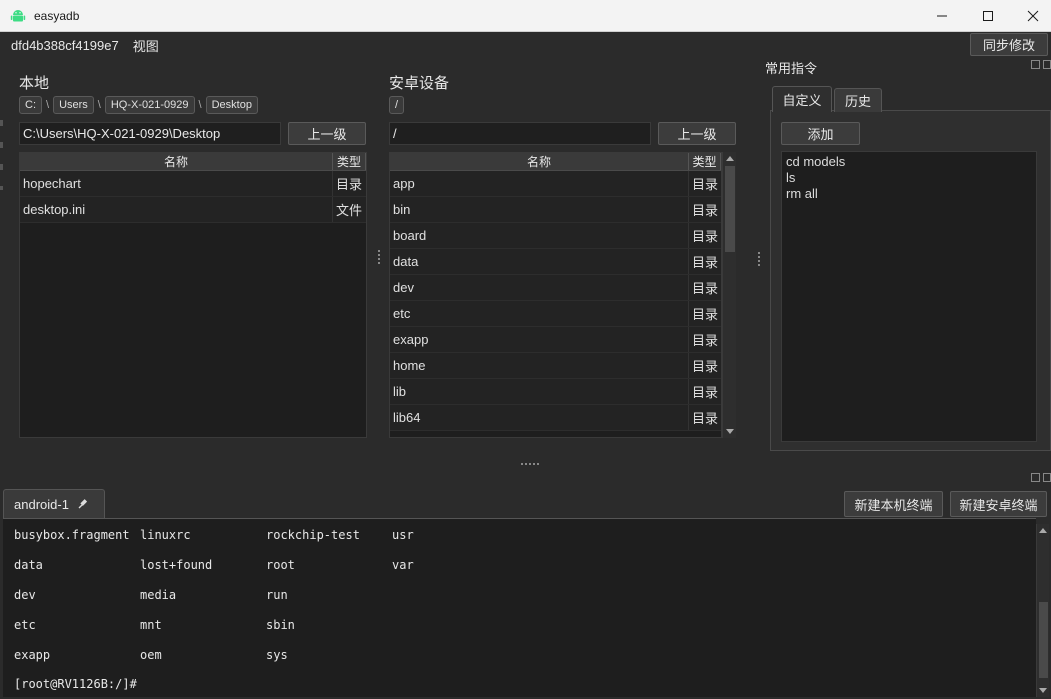 The width and height of the screenshot is (1051, 699). Describe the element at coordinates (57, 15) in the screenshot. I see `window-title: easyadb` at that location.